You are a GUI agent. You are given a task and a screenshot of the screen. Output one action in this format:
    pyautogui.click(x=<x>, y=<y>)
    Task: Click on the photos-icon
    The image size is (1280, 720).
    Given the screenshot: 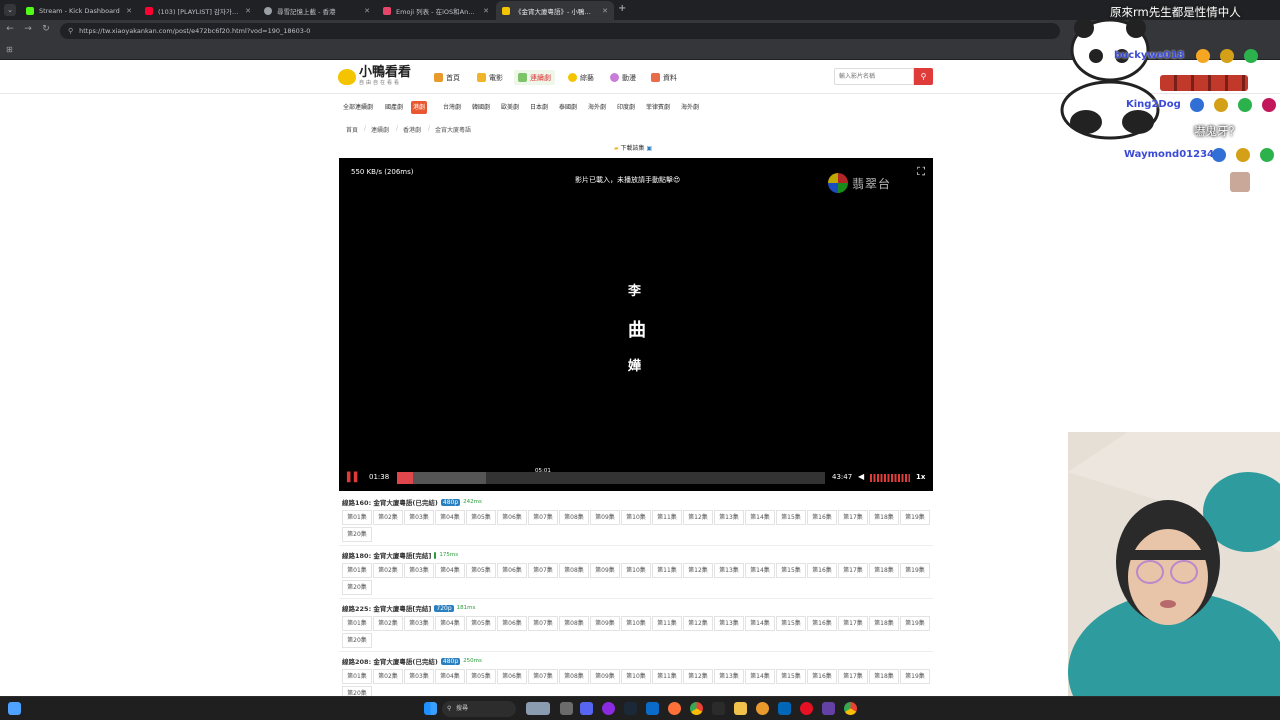 What is the action you would take?
    pyautogui.click(x=652, y=708)
    